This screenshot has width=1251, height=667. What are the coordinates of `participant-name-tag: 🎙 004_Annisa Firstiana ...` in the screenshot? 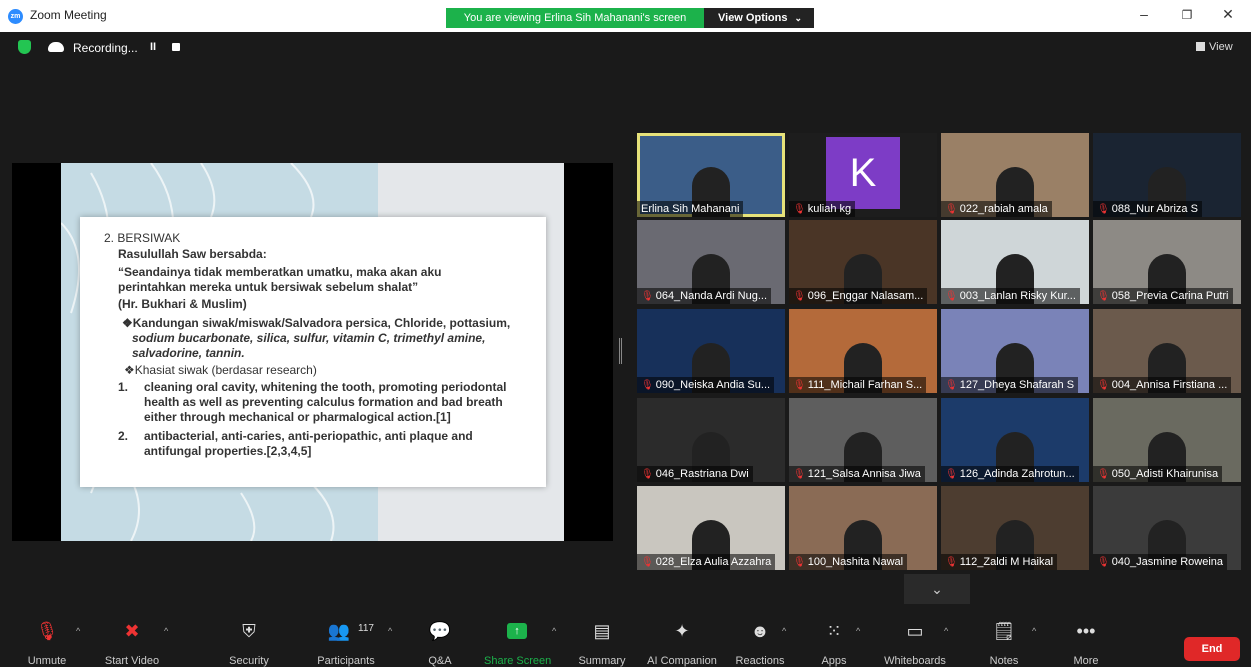 It's located at (1162, 385).